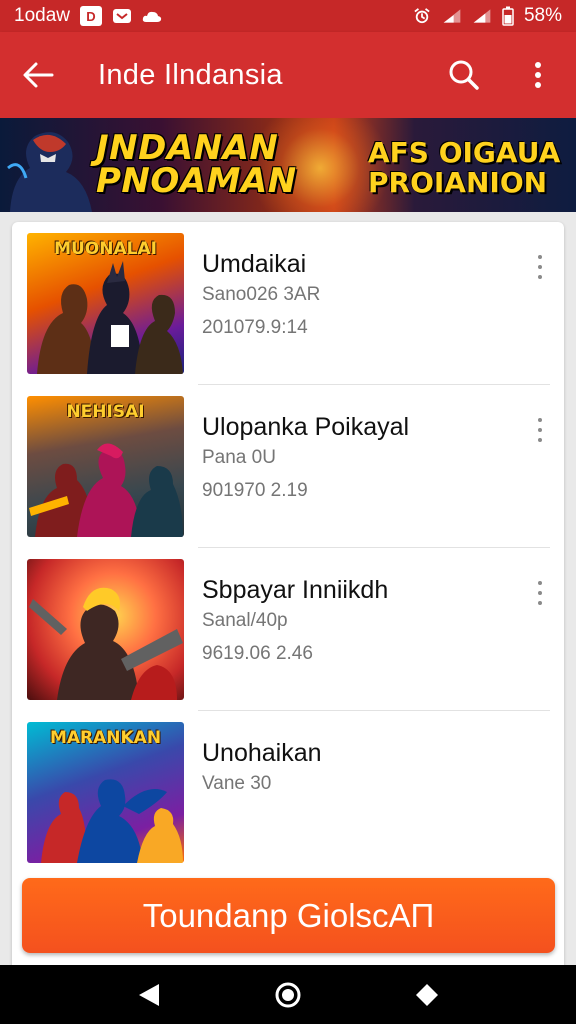 Image resolution: width=576 pixels, height=1024 pixels. What do you see at coordinates (257, 653) in the screenshot?
I see `game-meta: 9619.06 2.46` at bounding box center [257, 653].